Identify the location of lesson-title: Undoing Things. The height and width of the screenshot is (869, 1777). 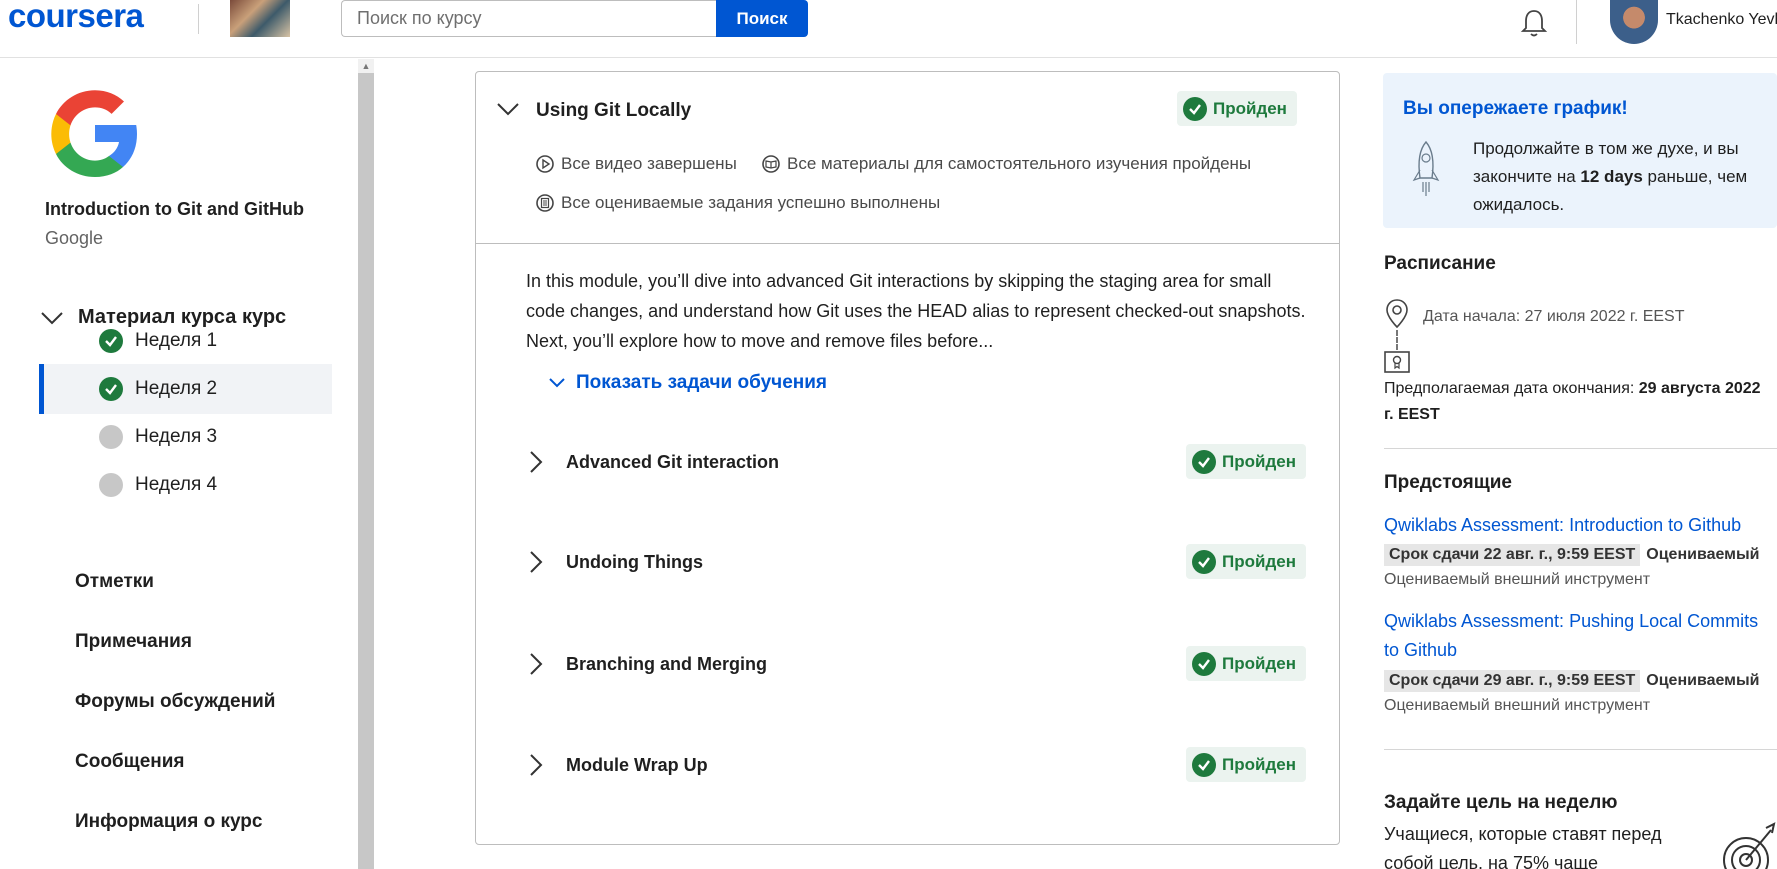
(634, 561).